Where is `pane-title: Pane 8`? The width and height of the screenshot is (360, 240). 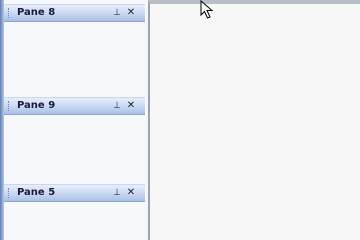 pane-title: Pane 8 is located at coordinates (36, 12).